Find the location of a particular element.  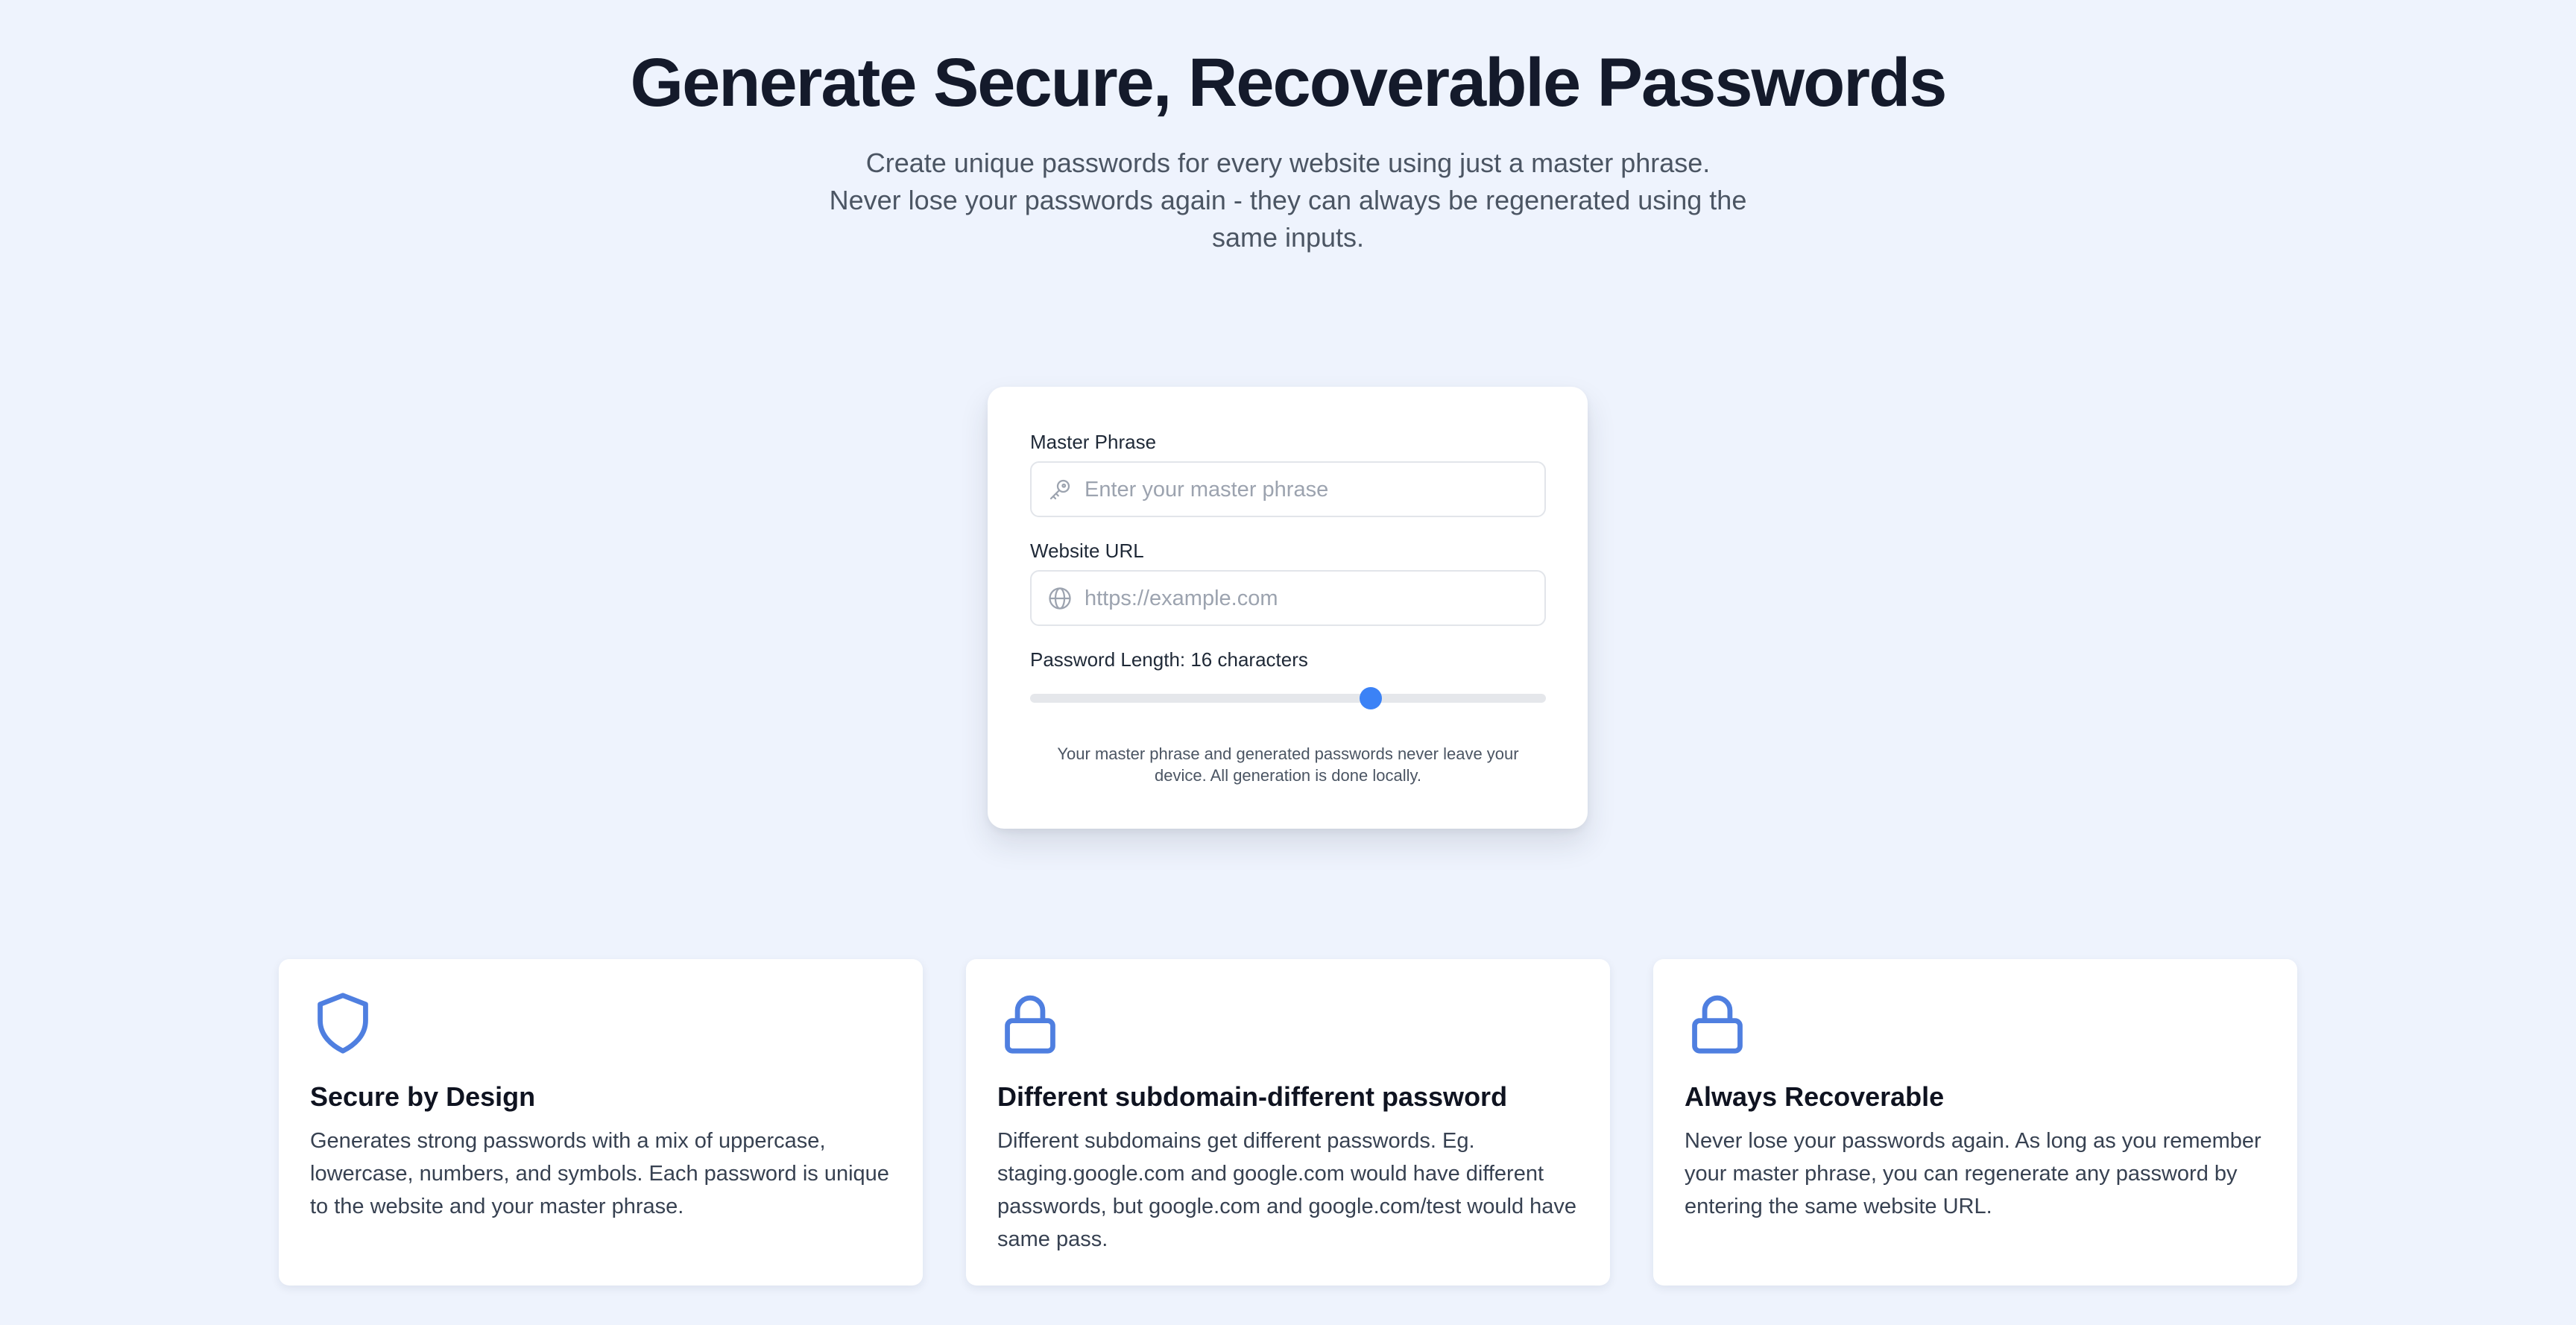

master-phrase-input is located at coordinates (1308, 489).